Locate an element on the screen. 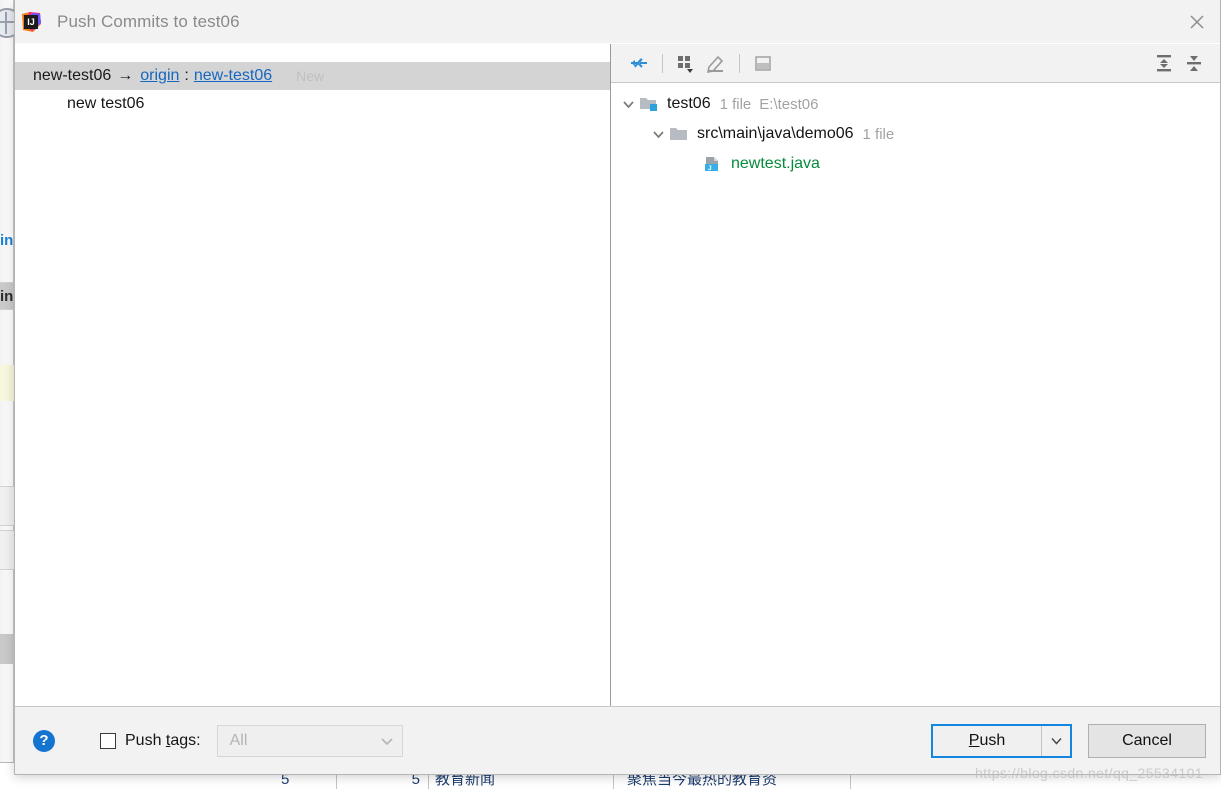 The width and height of the screenshot is (1221, 789). intellij-idea-logo-icon: IJ is located at coordinates (31, 22).